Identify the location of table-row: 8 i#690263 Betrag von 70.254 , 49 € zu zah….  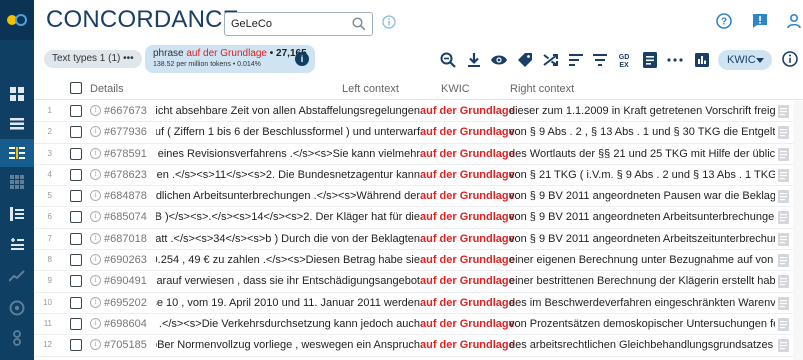
(418, 261).